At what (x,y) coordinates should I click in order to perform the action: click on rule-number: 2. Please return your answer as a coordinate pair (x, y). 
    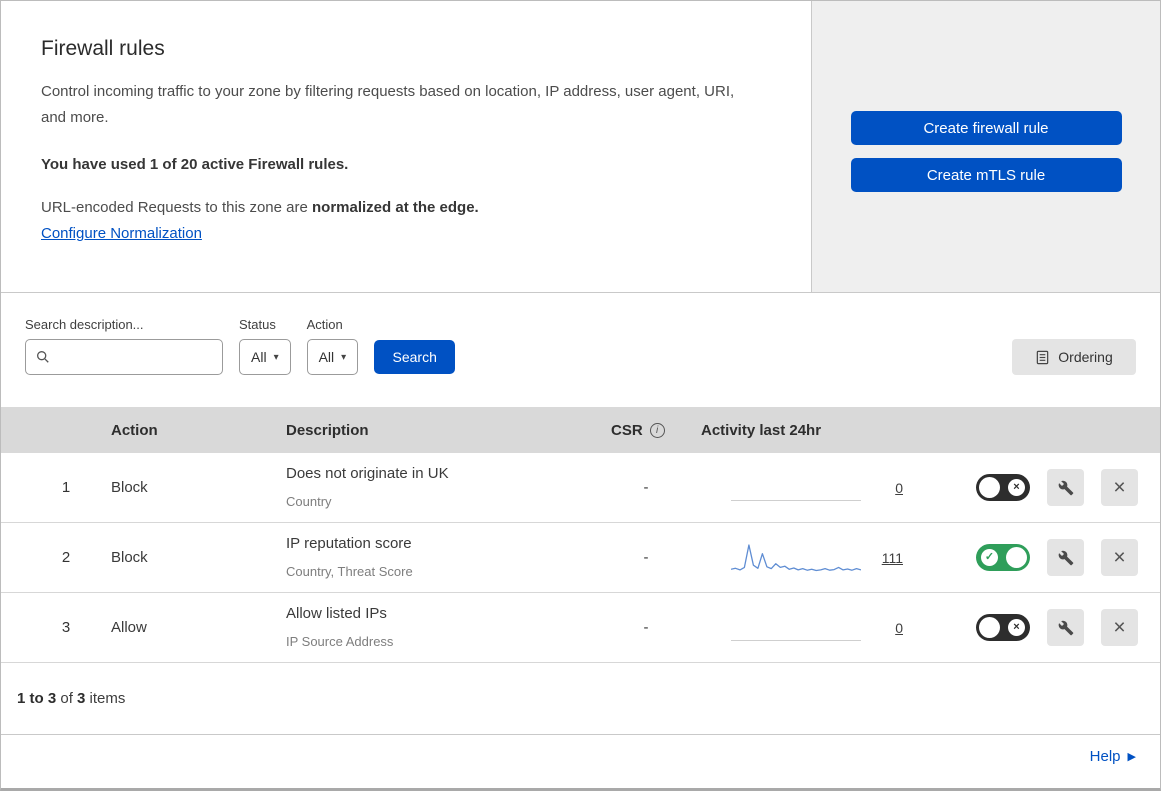
    Looking at the image, I should click on (66, 557).